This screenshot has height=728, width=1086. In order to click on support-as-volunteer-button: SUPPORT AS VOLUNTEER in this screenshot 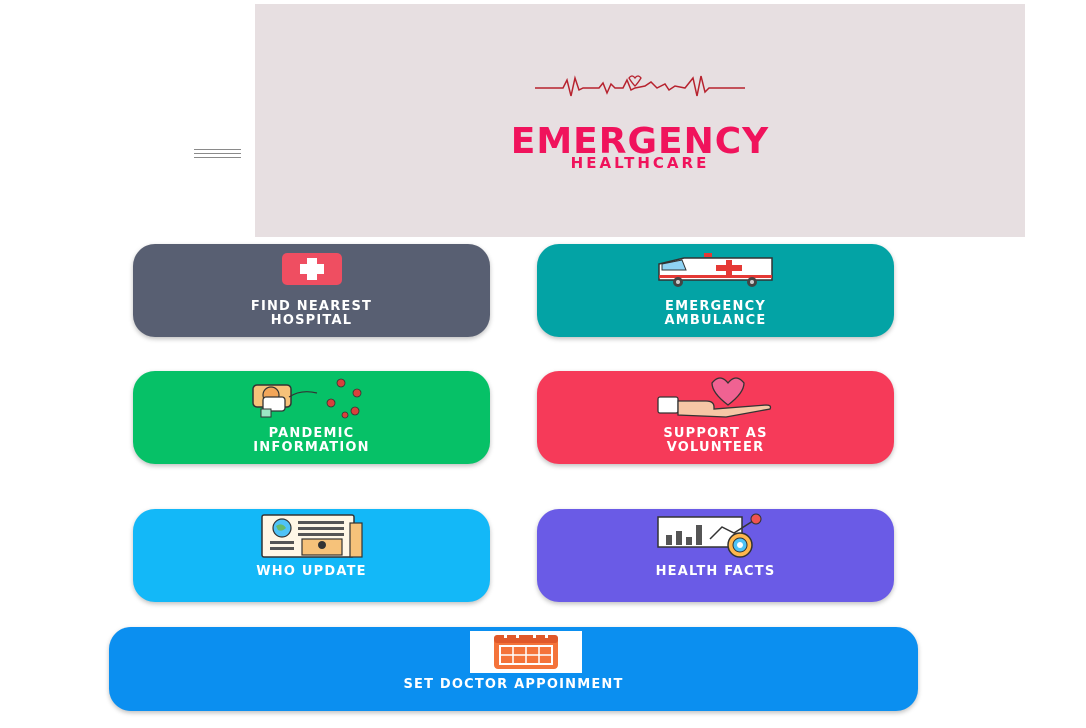, I will do `click(715, 417)`.